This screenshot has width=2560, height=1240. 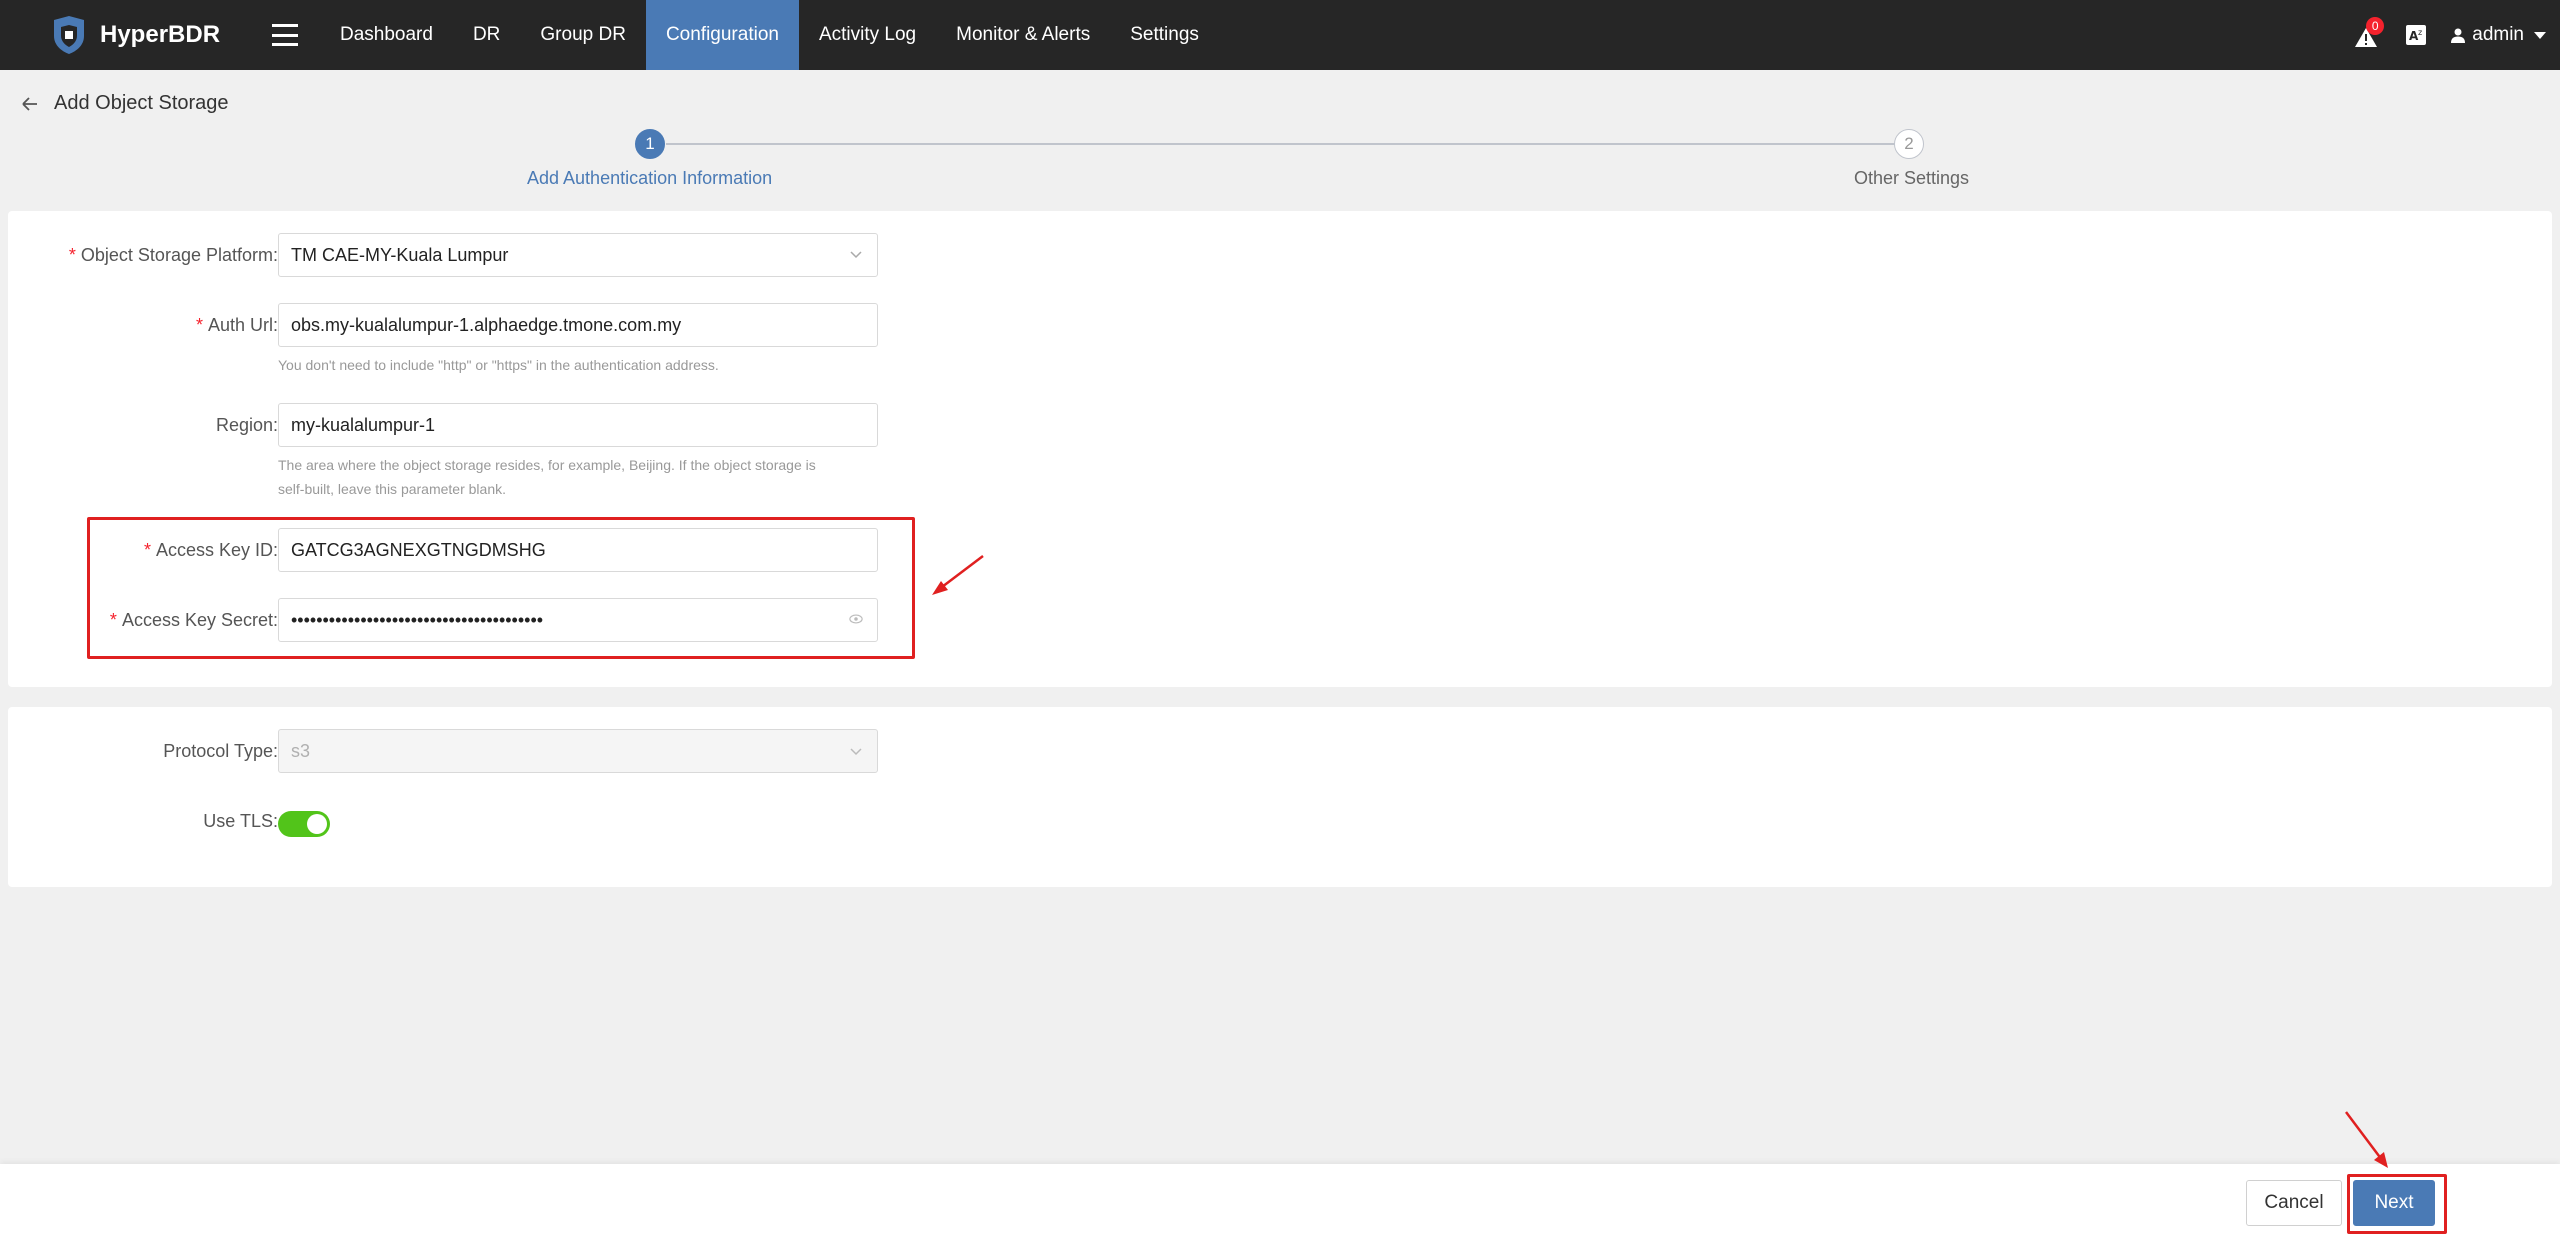 I want to click on protocol-type-select: s3, so click(x=578, y=751).